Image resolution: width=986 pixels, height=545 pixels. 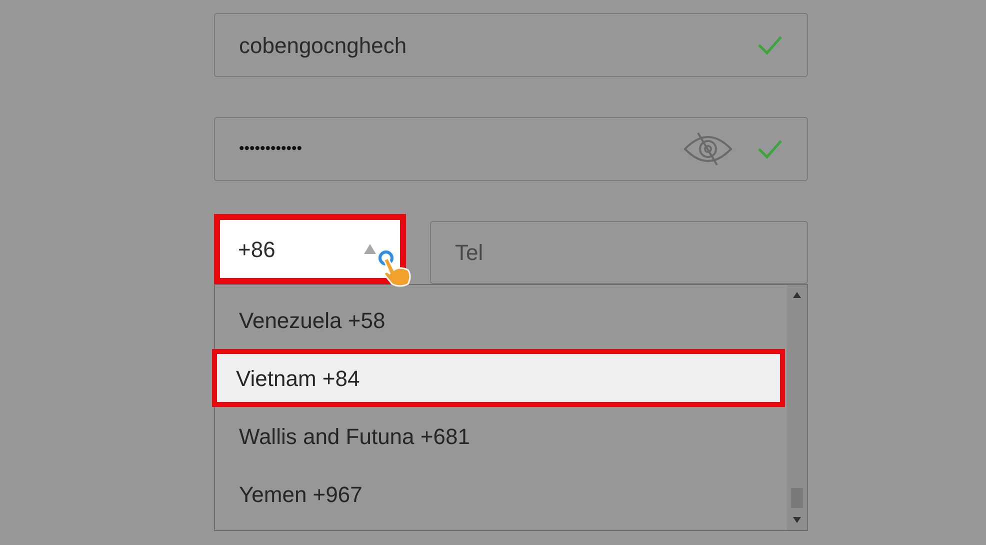 I want to click on scroll-down-icon, so click(x=797, y=520).